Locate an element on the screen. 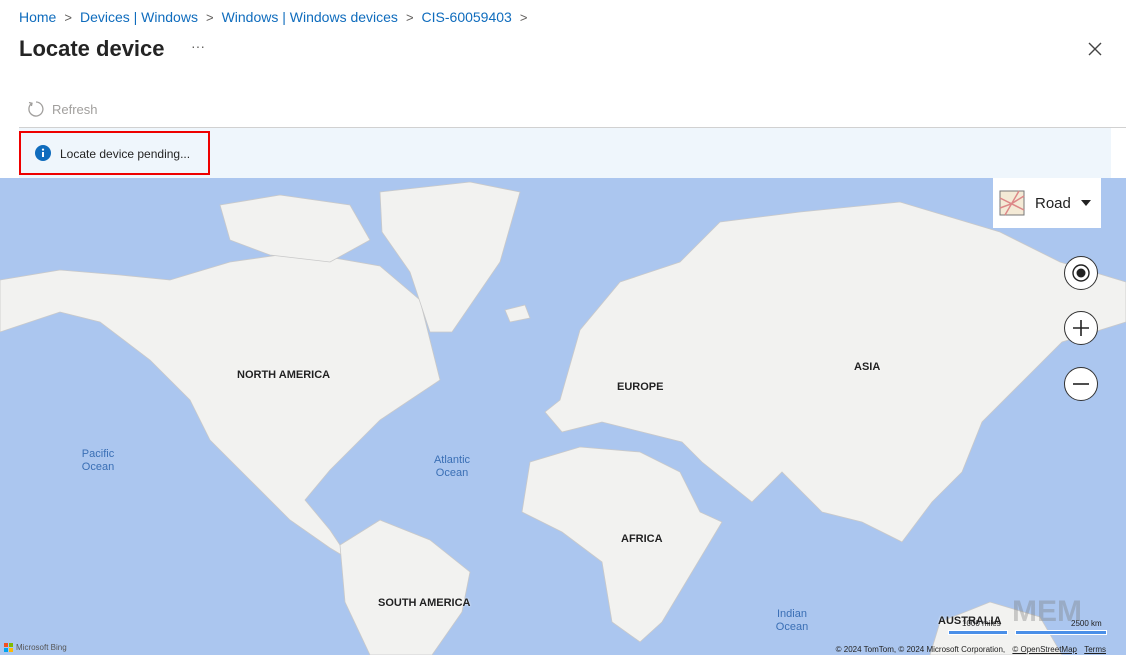 The width and height of the screenshot is (1126, 655). iceland-shape is located at coordinates (517, 313).